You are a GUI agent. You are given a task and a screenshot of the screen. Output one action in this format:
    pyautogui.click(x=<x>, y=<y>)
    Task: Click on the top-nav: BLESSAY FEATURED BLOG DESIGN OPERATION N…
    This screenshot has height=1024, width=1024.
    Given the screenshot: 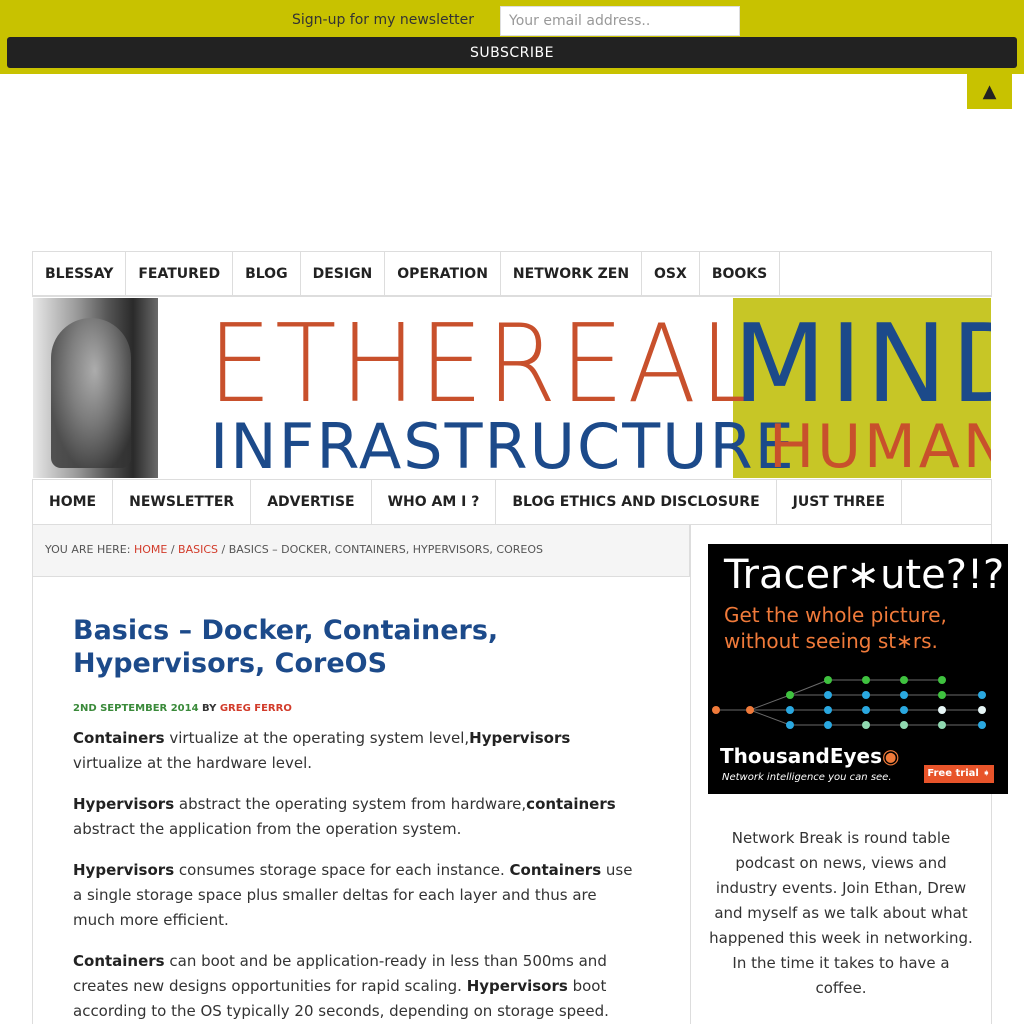 What is the action you would take?
    pyautogui.click(x=512, y=274)
    